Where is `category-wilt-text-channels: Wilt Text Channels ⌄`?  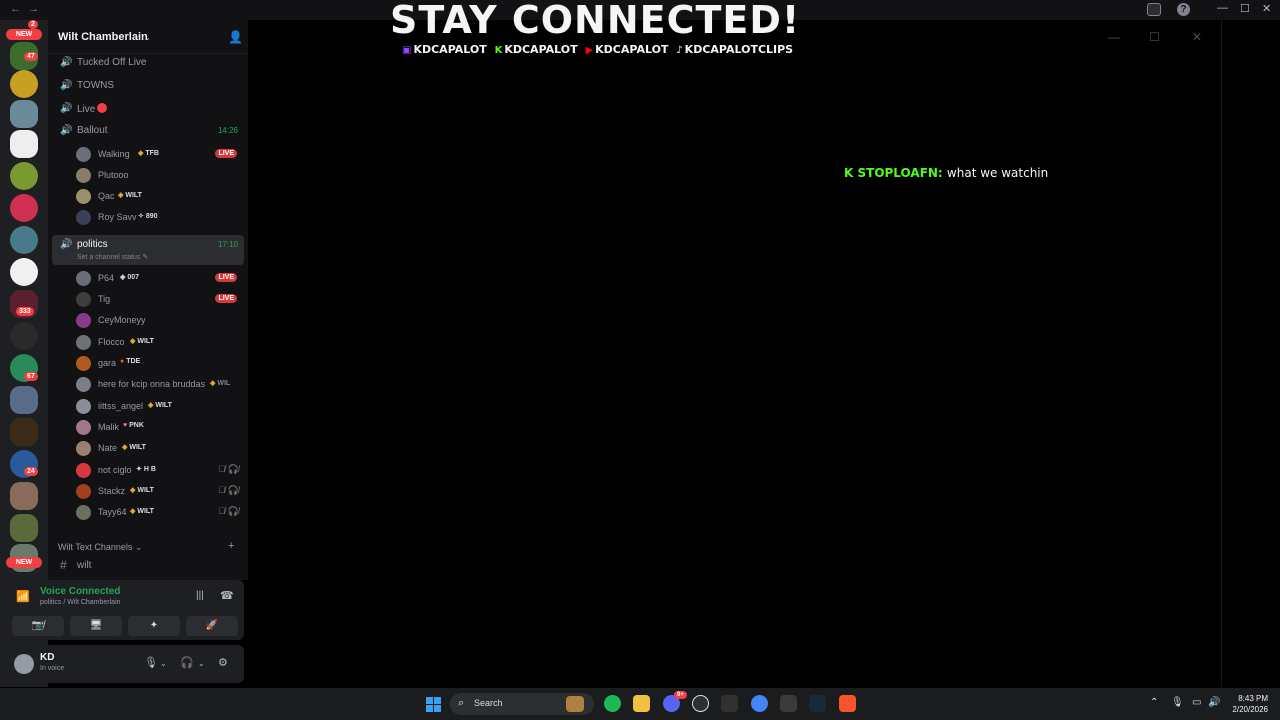 category-wilt-text-channels: Wilt Text Channels ⌄ is located at coordinates (100, 547).